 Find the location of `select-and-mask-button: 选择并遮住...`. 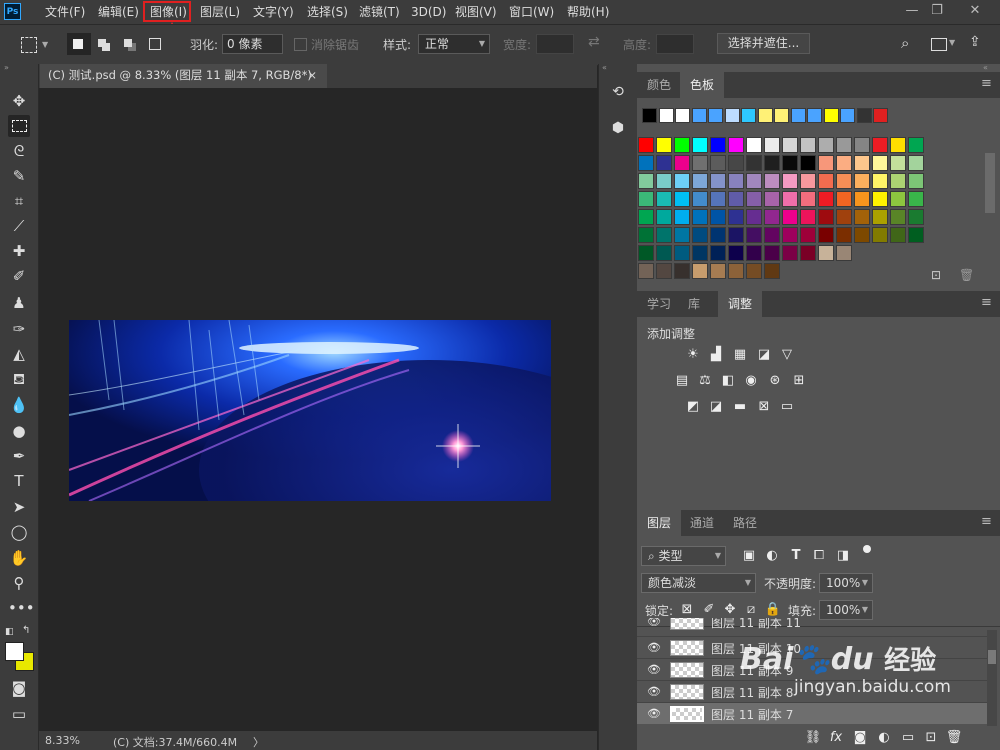

select-and-mask-button: 选择并遮住... is located at coordinates (763, 43).